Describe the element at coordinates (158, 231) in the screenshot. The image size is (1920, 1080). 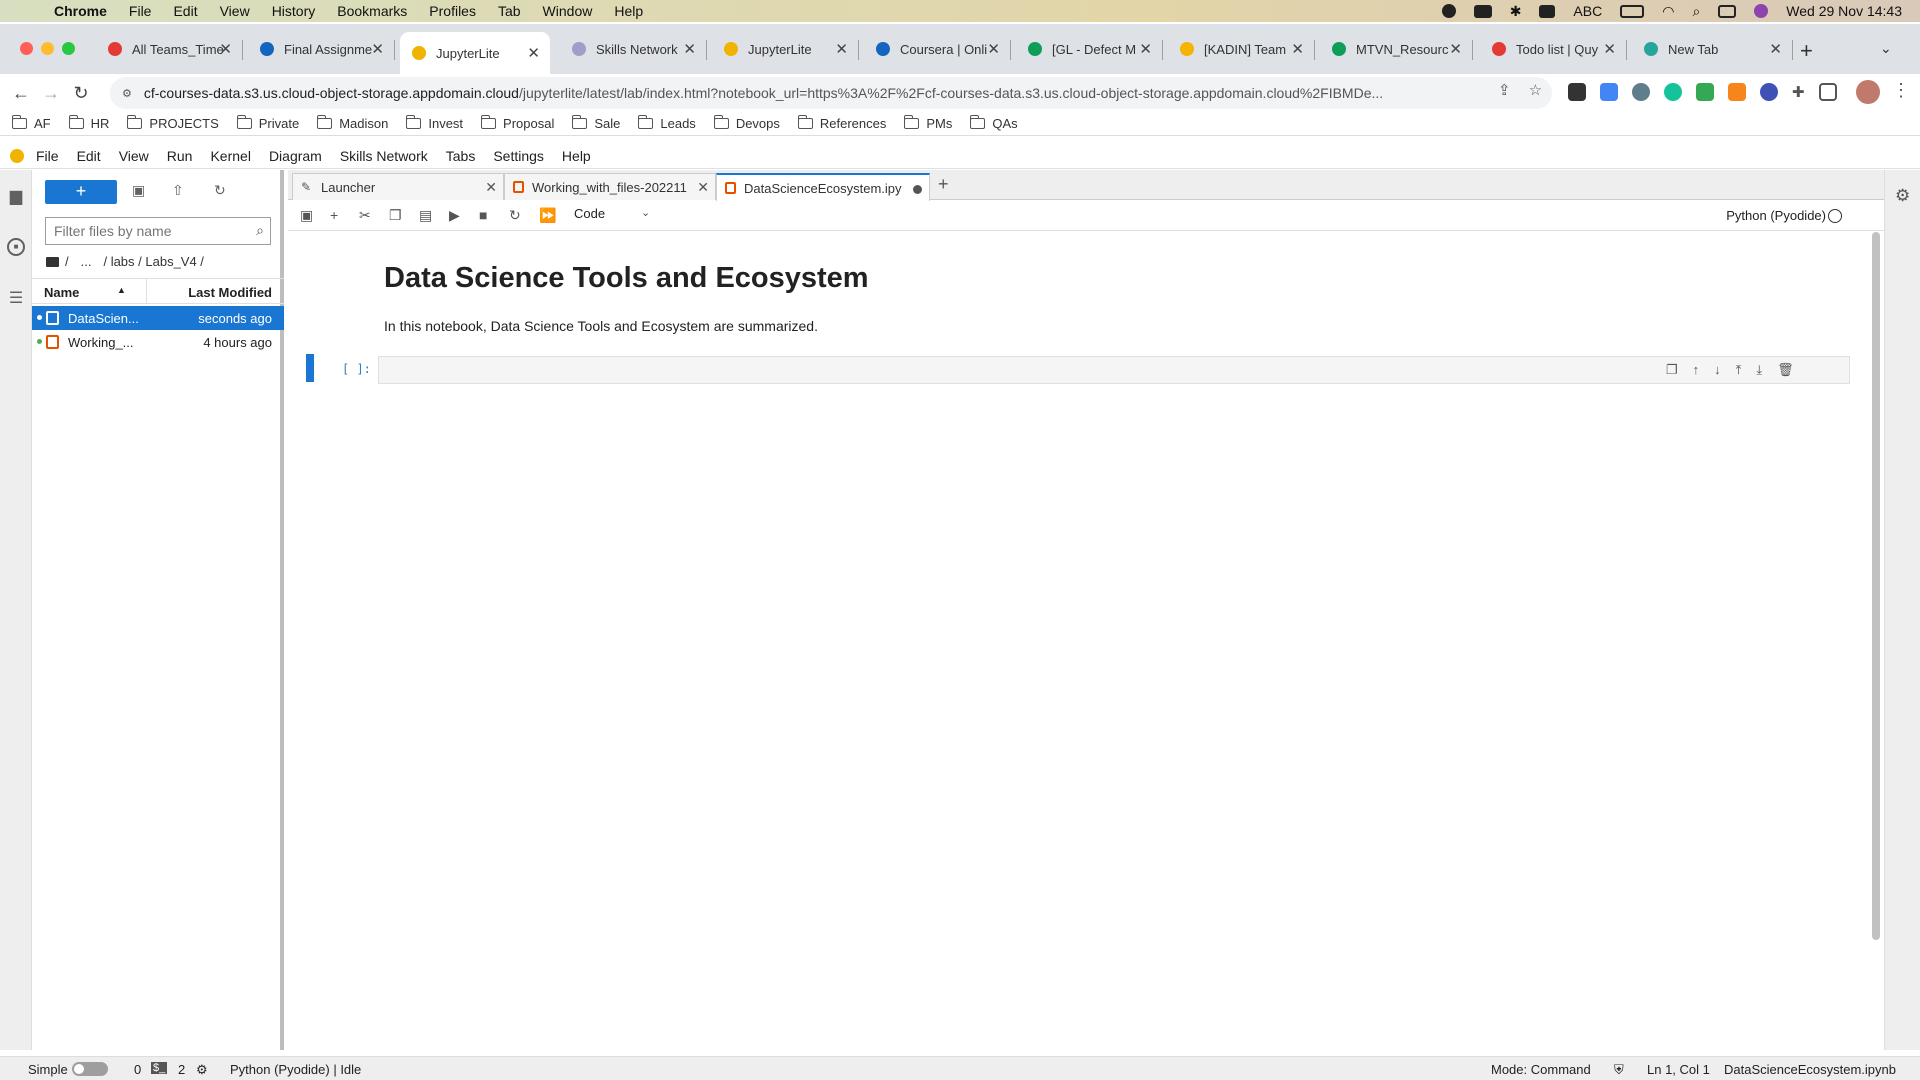
I see `filter-files-input: Filter files by name ⌕` at that location.